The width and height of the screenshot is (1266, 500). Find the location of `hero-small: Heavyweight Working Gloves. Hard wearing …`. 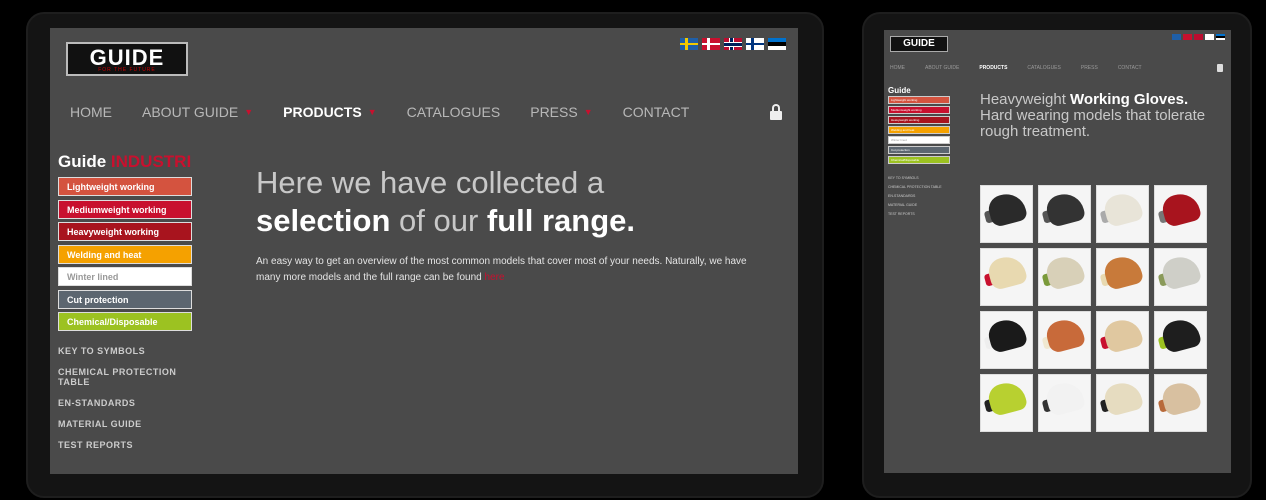

hero-small: Heavyweight Working Gloves. Hard wearing … is located at coordinates (1095, 116).